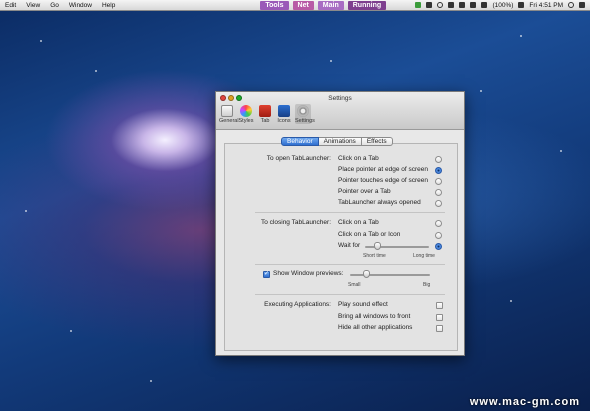 The height and width of the screenshot is (411, 590). I want to click on icons-icon, so click(284, 111).